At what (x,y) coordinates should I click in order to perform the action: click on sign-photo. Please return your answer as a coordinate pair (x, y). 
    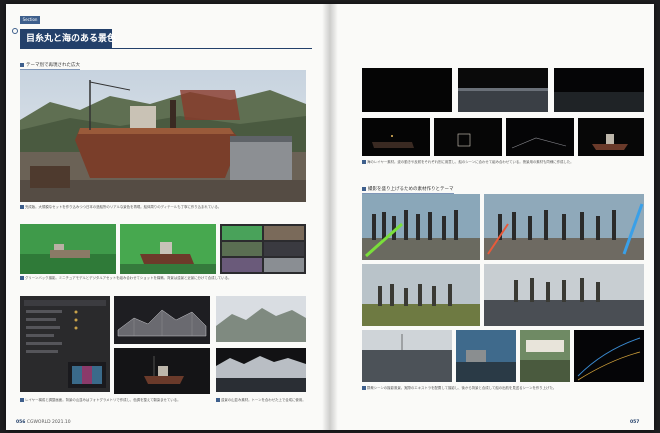
    Looking at the image, I should click on (545, 356).